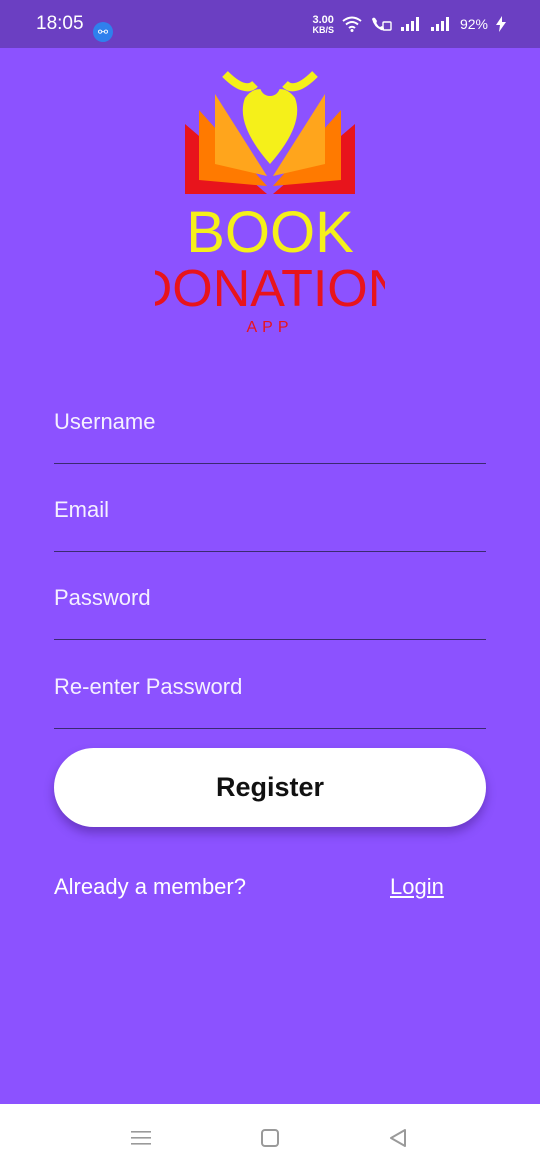 This screenshot has height=1170, width=540. I want to click on network-speed-value: 3.00, so click(323, 19).